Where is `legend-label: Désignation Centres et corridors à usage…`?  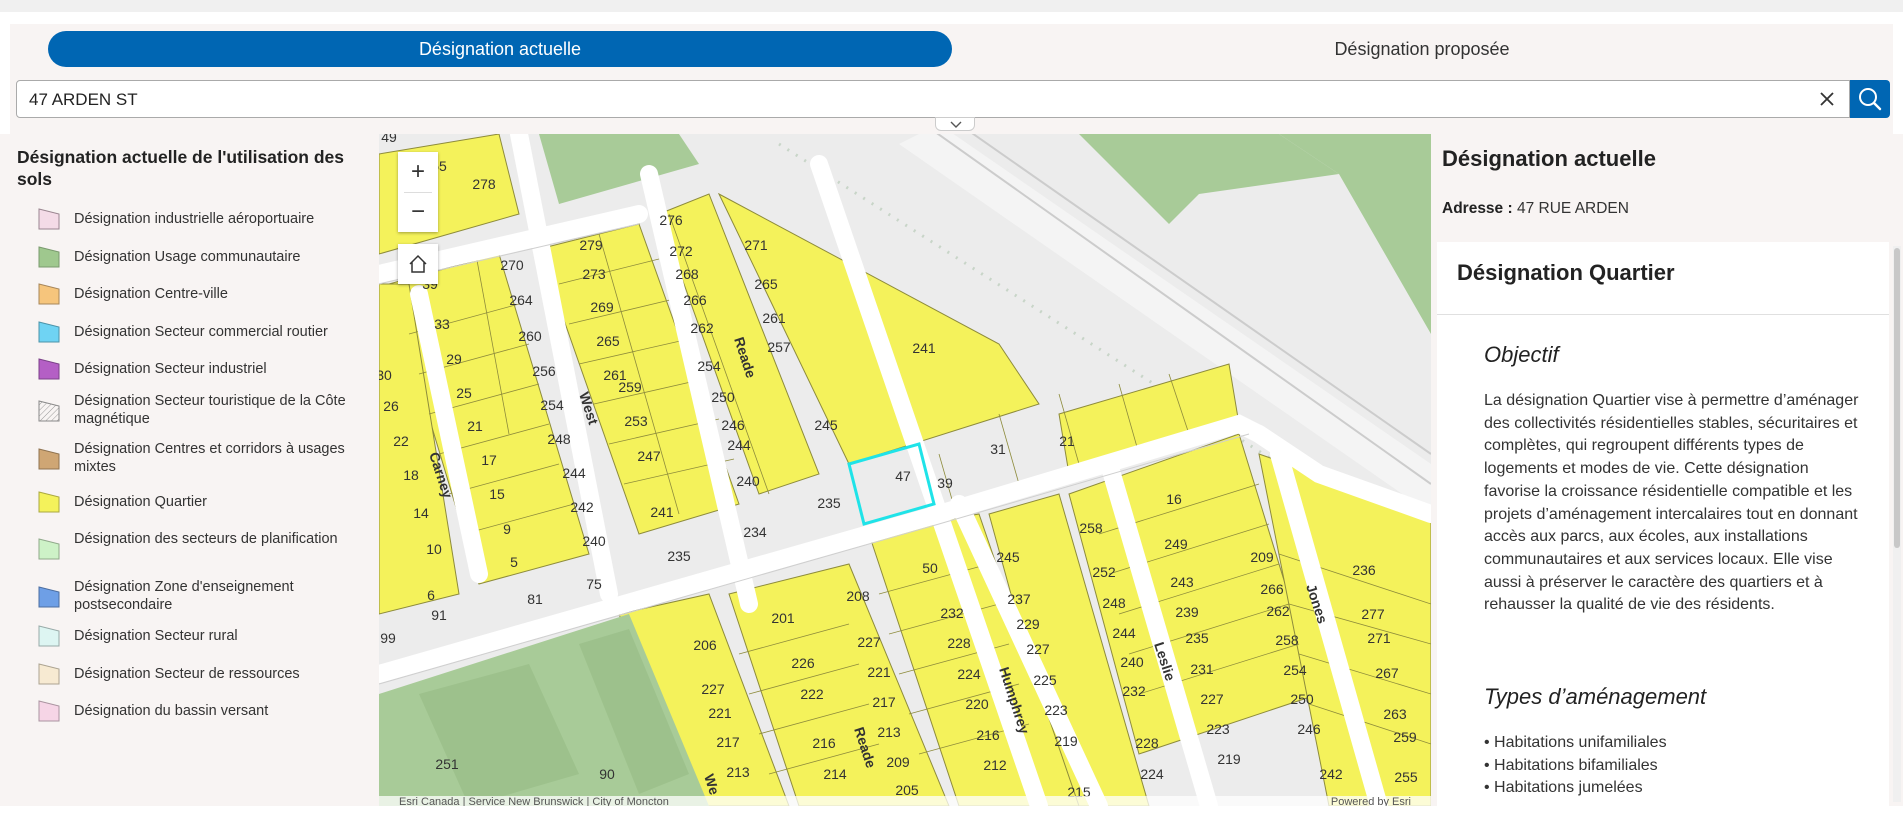 legend-label: Désignation Centres et corridors à usage… is located at coordinates (209, 458).